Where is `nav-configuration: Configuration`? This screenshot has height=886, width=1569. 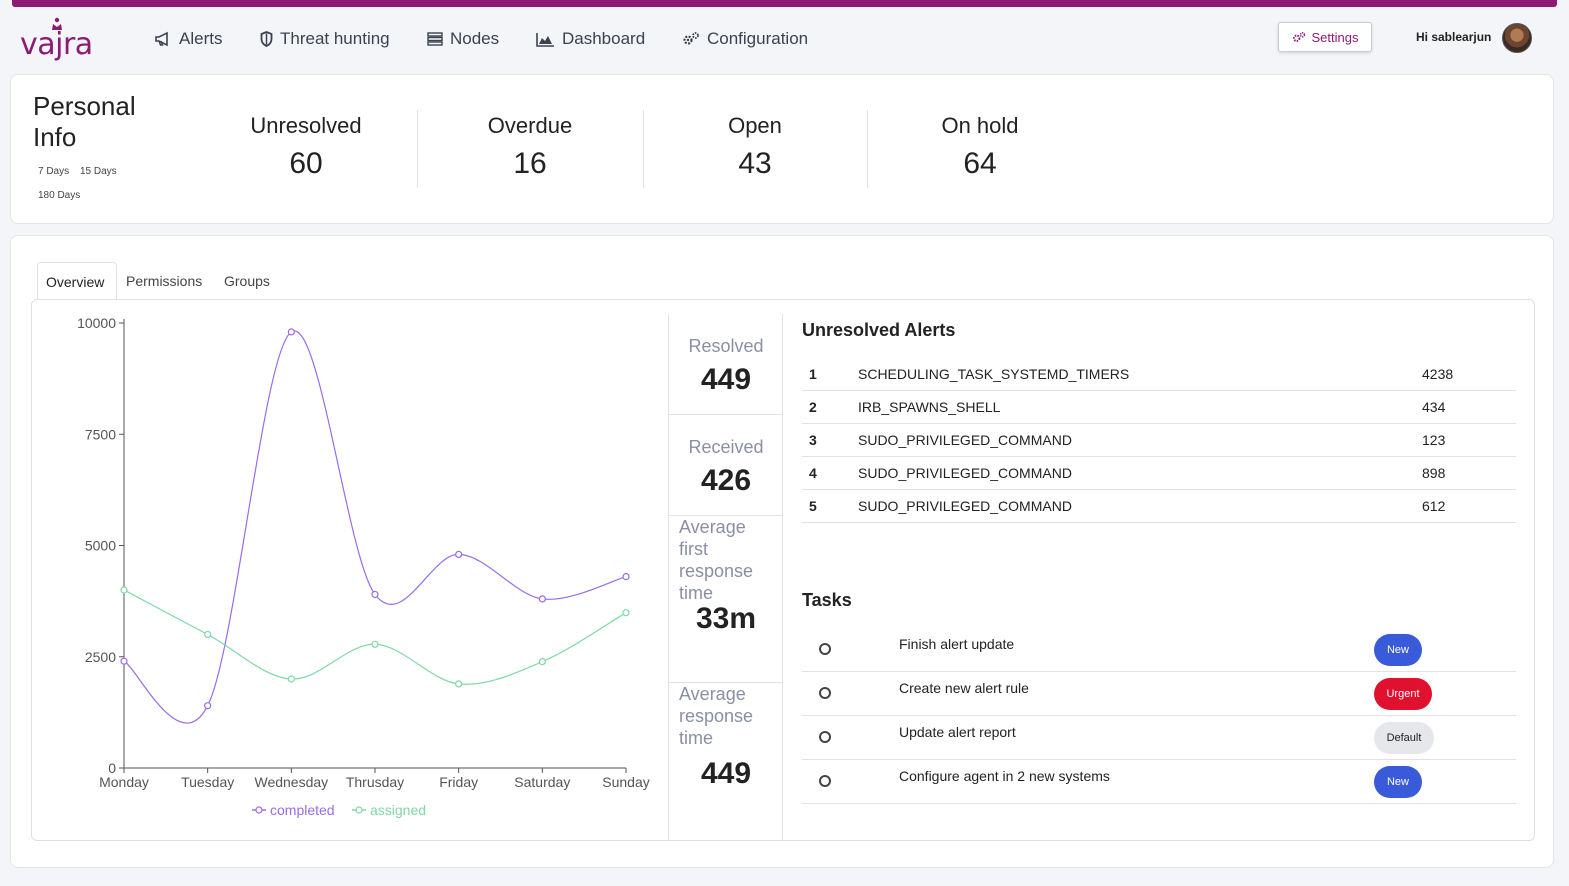
nav-configuration: Configuration is located at coordinates (745, 39).